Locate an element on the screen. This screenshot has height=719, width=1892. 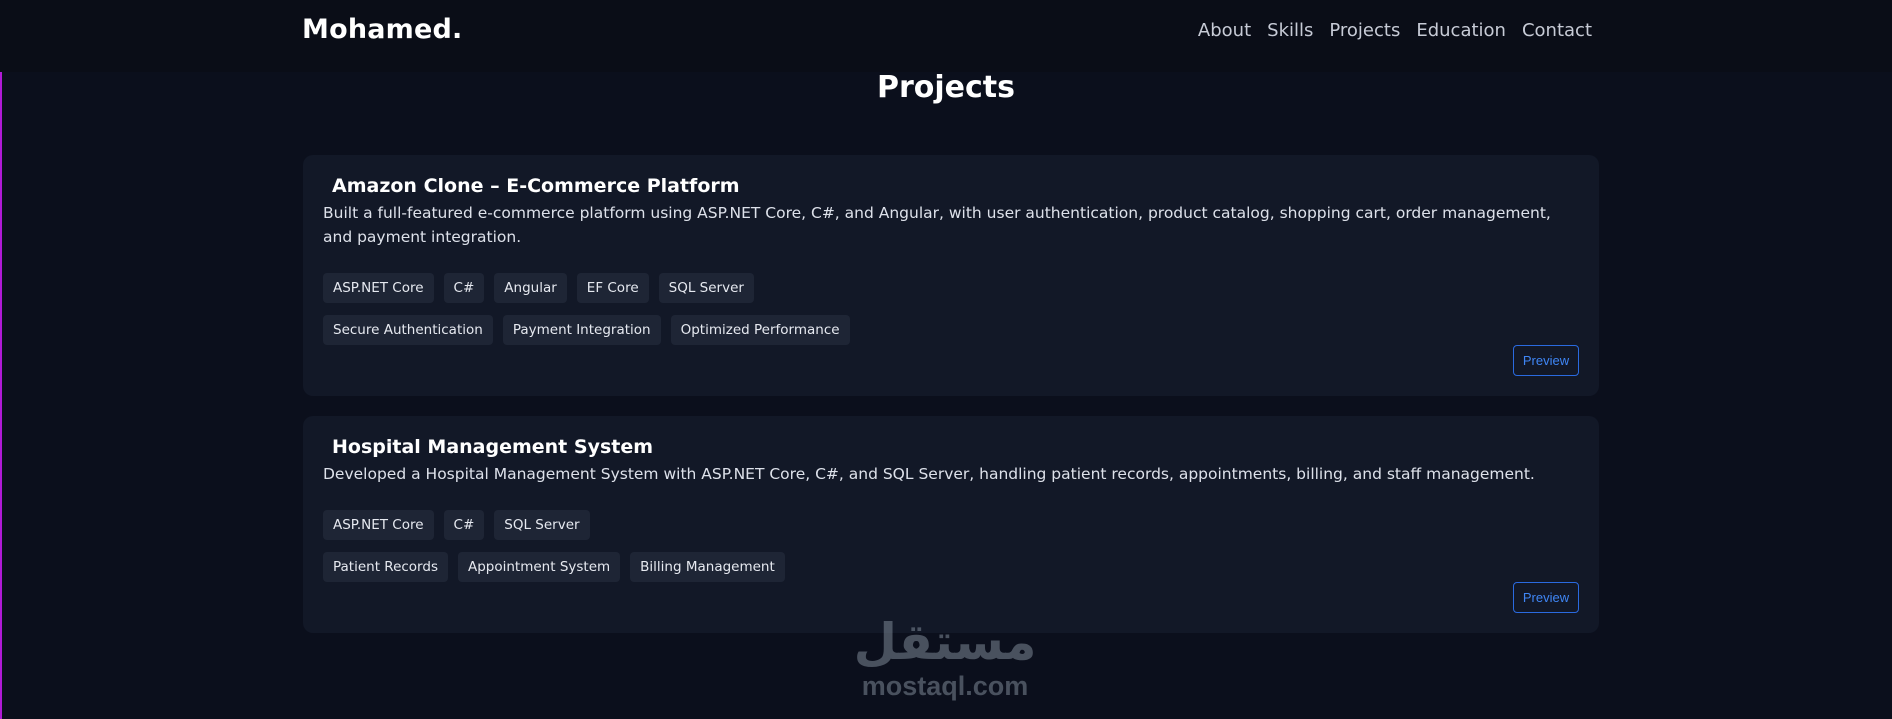
watermark-logo: مستقل mostaql.com is located at coordinates (945, 663).